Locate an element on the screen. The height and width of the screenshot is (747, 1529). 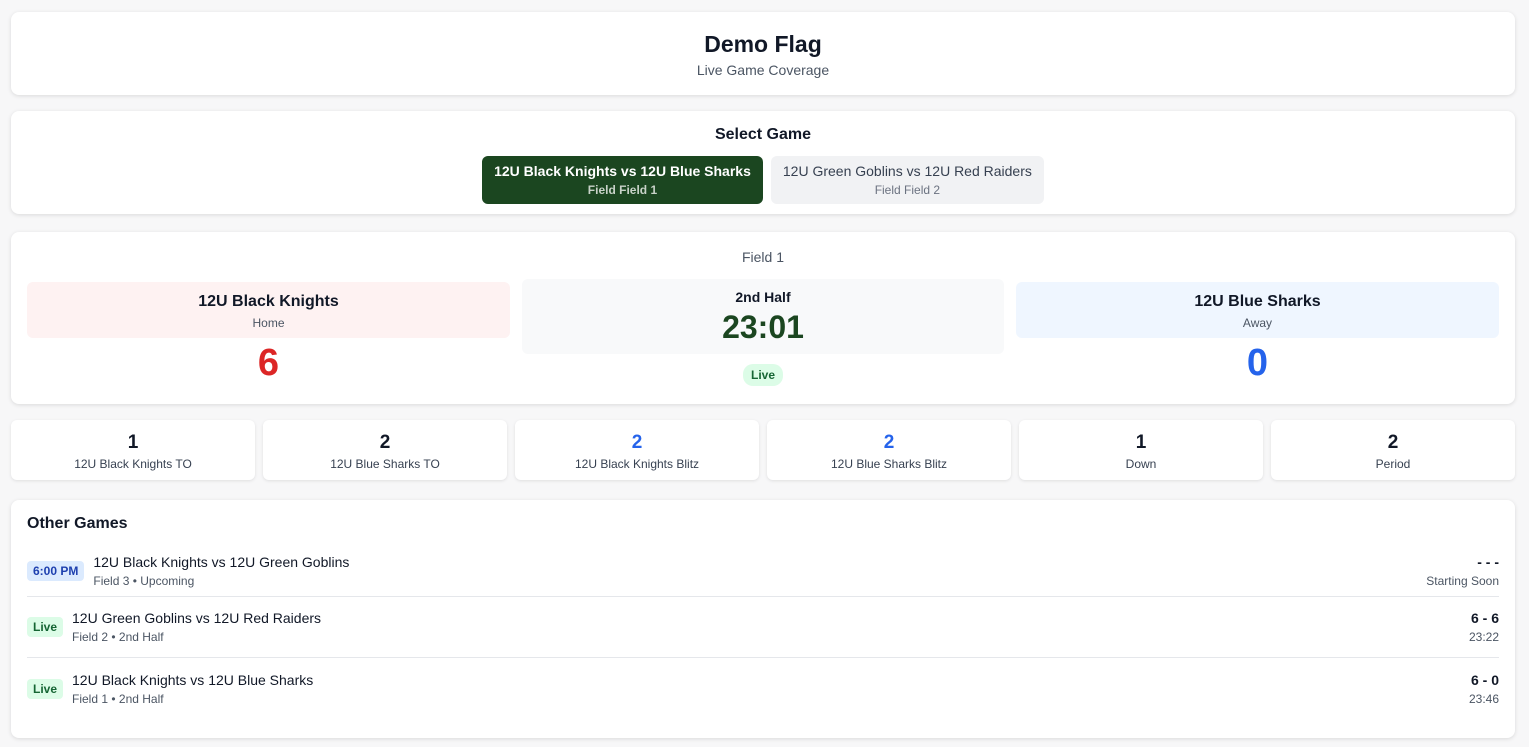
stat-home-blitz: 2 12U Black Knights Blitz is located at coordinates (637, 450).